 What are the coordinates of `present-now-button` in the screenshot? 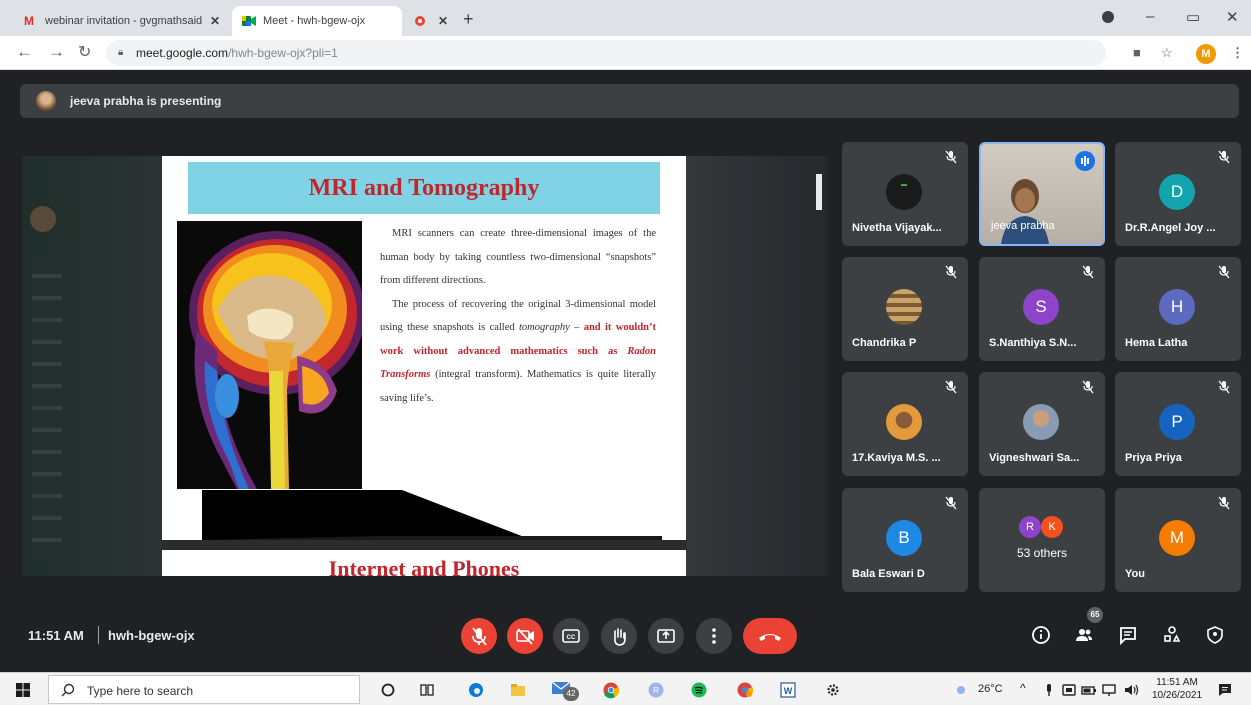 It's located at (666, 636).